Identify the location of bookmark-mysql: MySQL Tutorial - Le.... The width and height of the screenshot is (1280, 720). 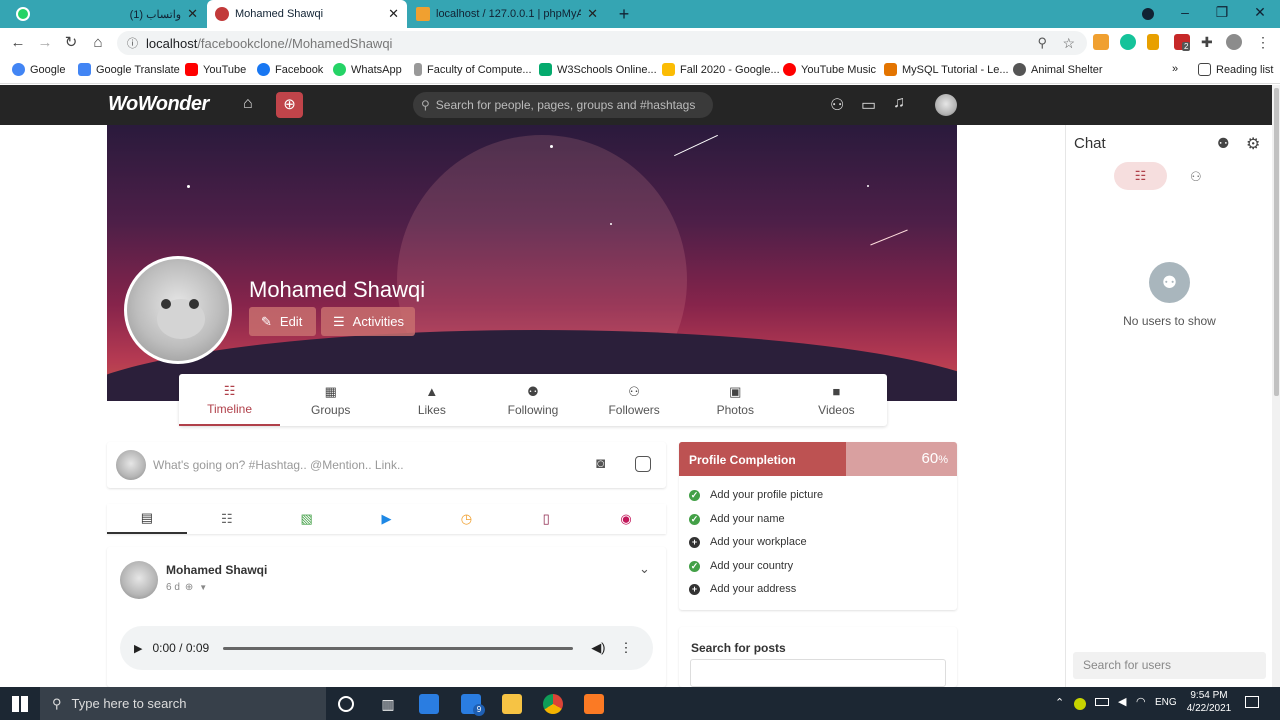
(946, 69).